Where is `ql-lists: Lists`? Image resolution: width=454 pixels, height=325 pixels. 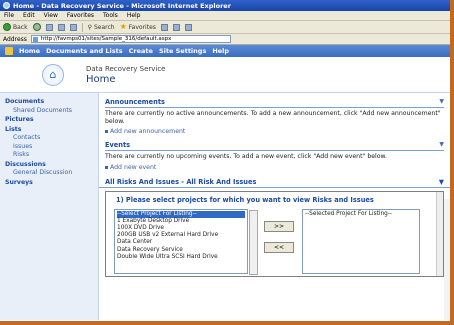
ql-lists: Lists is located at coordinates (51, 130).